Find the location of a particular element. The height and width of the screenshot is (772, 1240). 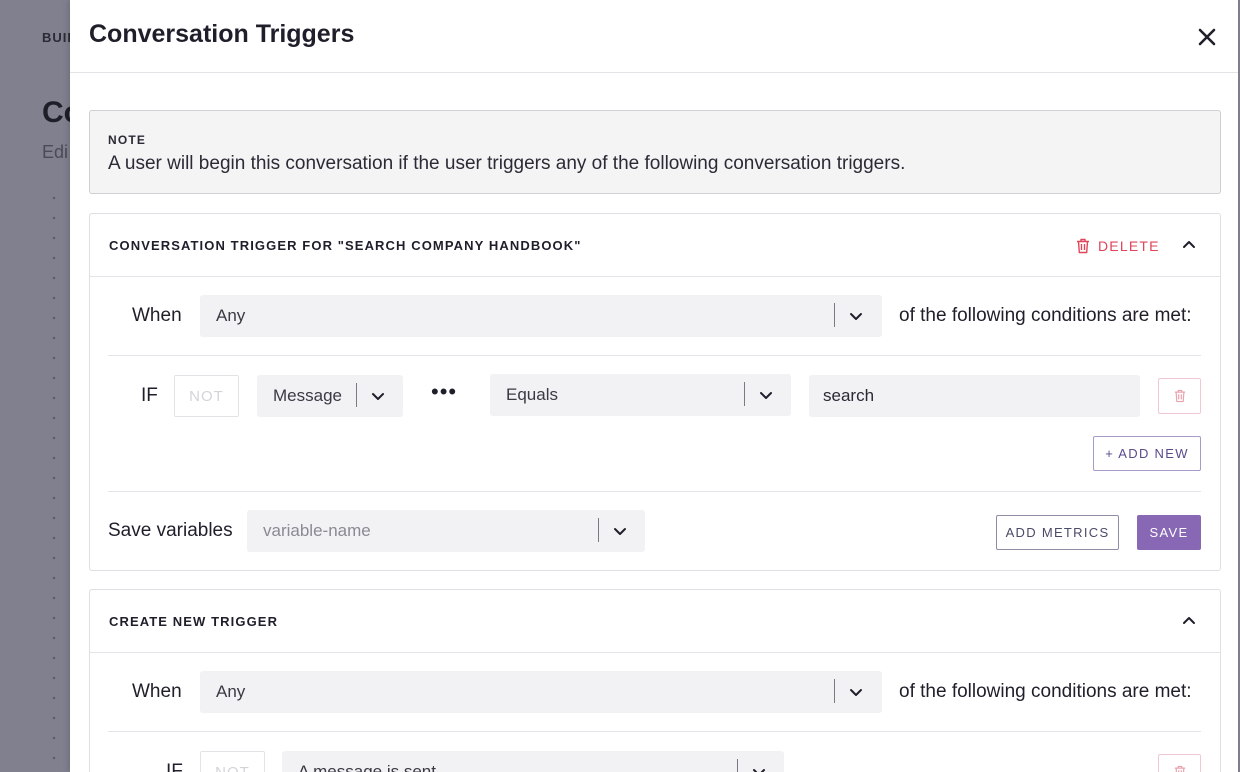

condition-operator-value: Equals is located at coordinates (532, 394).